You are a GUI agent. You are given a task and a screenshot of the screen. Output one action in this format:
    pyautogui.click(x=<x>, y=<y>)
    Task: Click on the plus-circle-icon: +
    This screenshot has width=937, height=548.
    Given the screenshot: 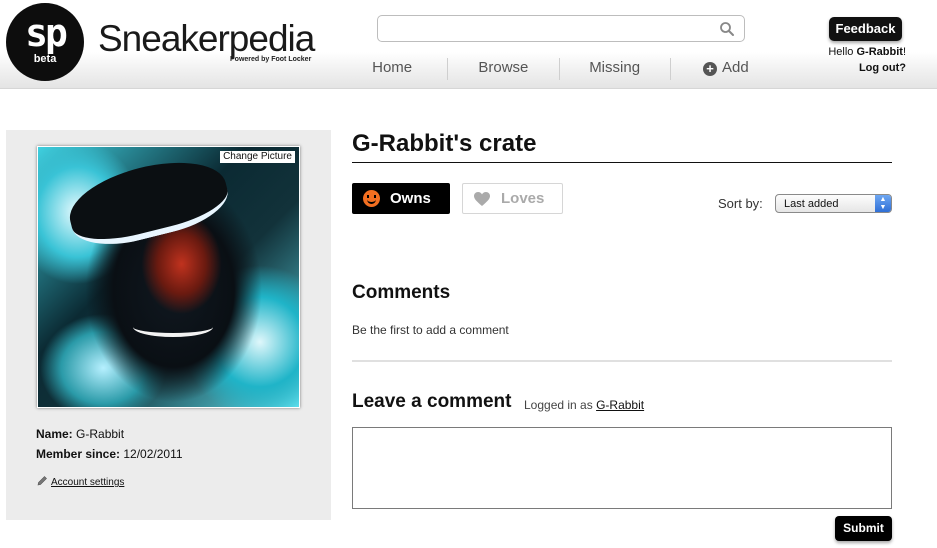 What is the action you would take?
    pyautogui.click(x=710, y=69)
    